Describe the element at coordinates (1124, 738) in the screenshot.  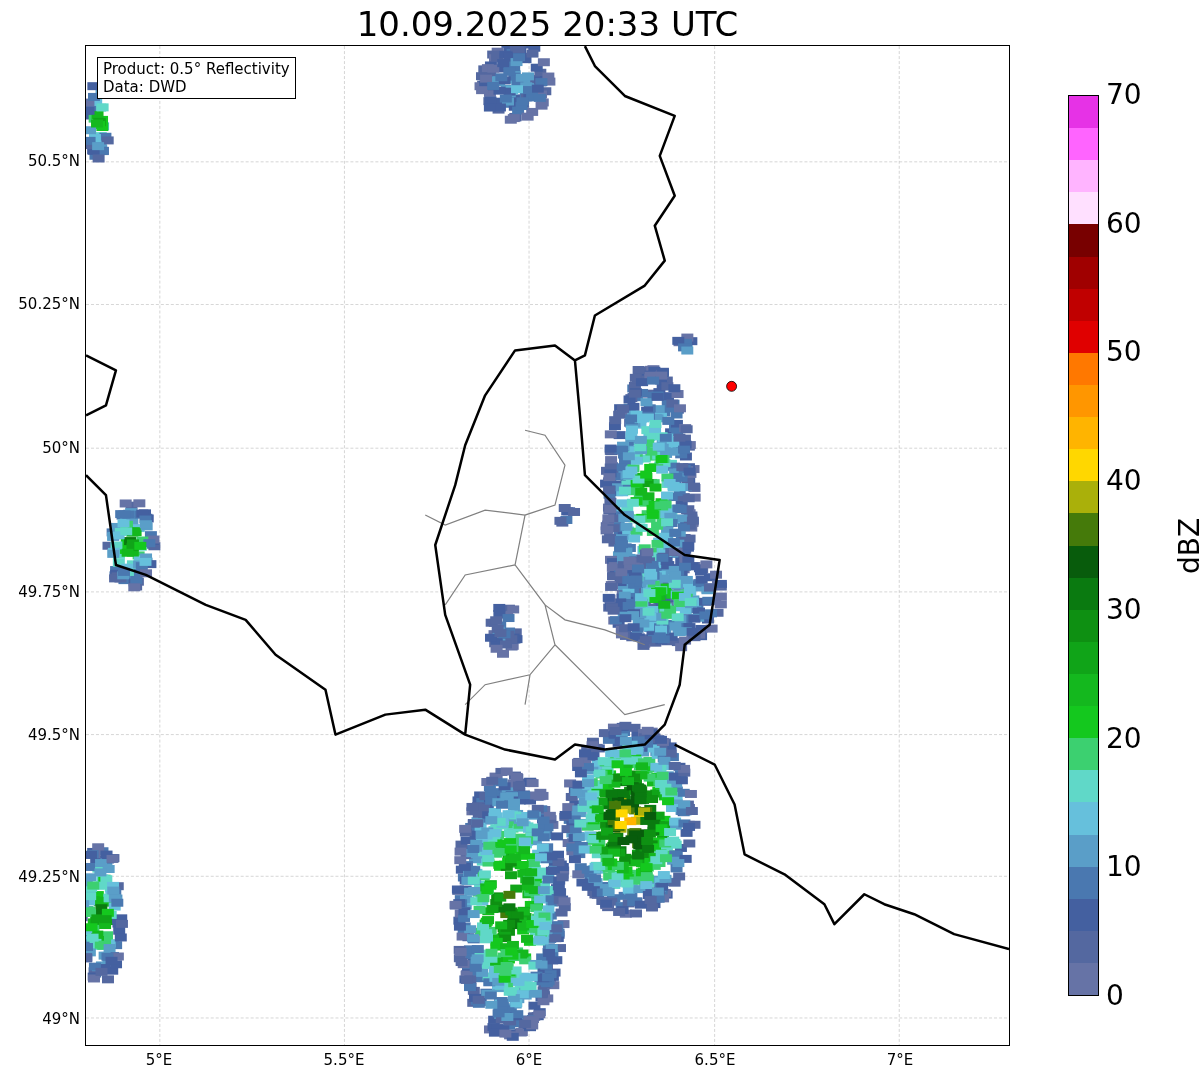
I see `colorbar-tick-label: 20` at that location.